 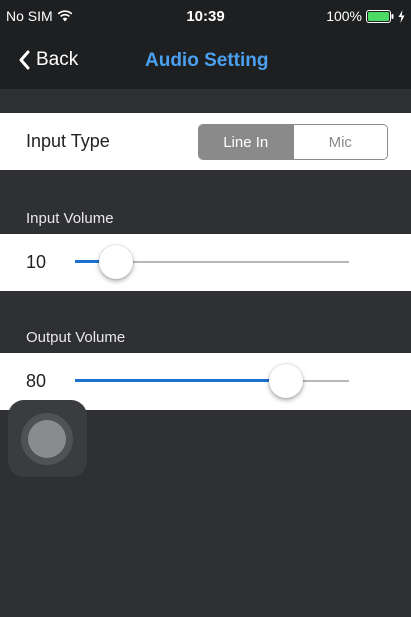 I want to click on assistive-touch-button, so click(x=47, y=438).